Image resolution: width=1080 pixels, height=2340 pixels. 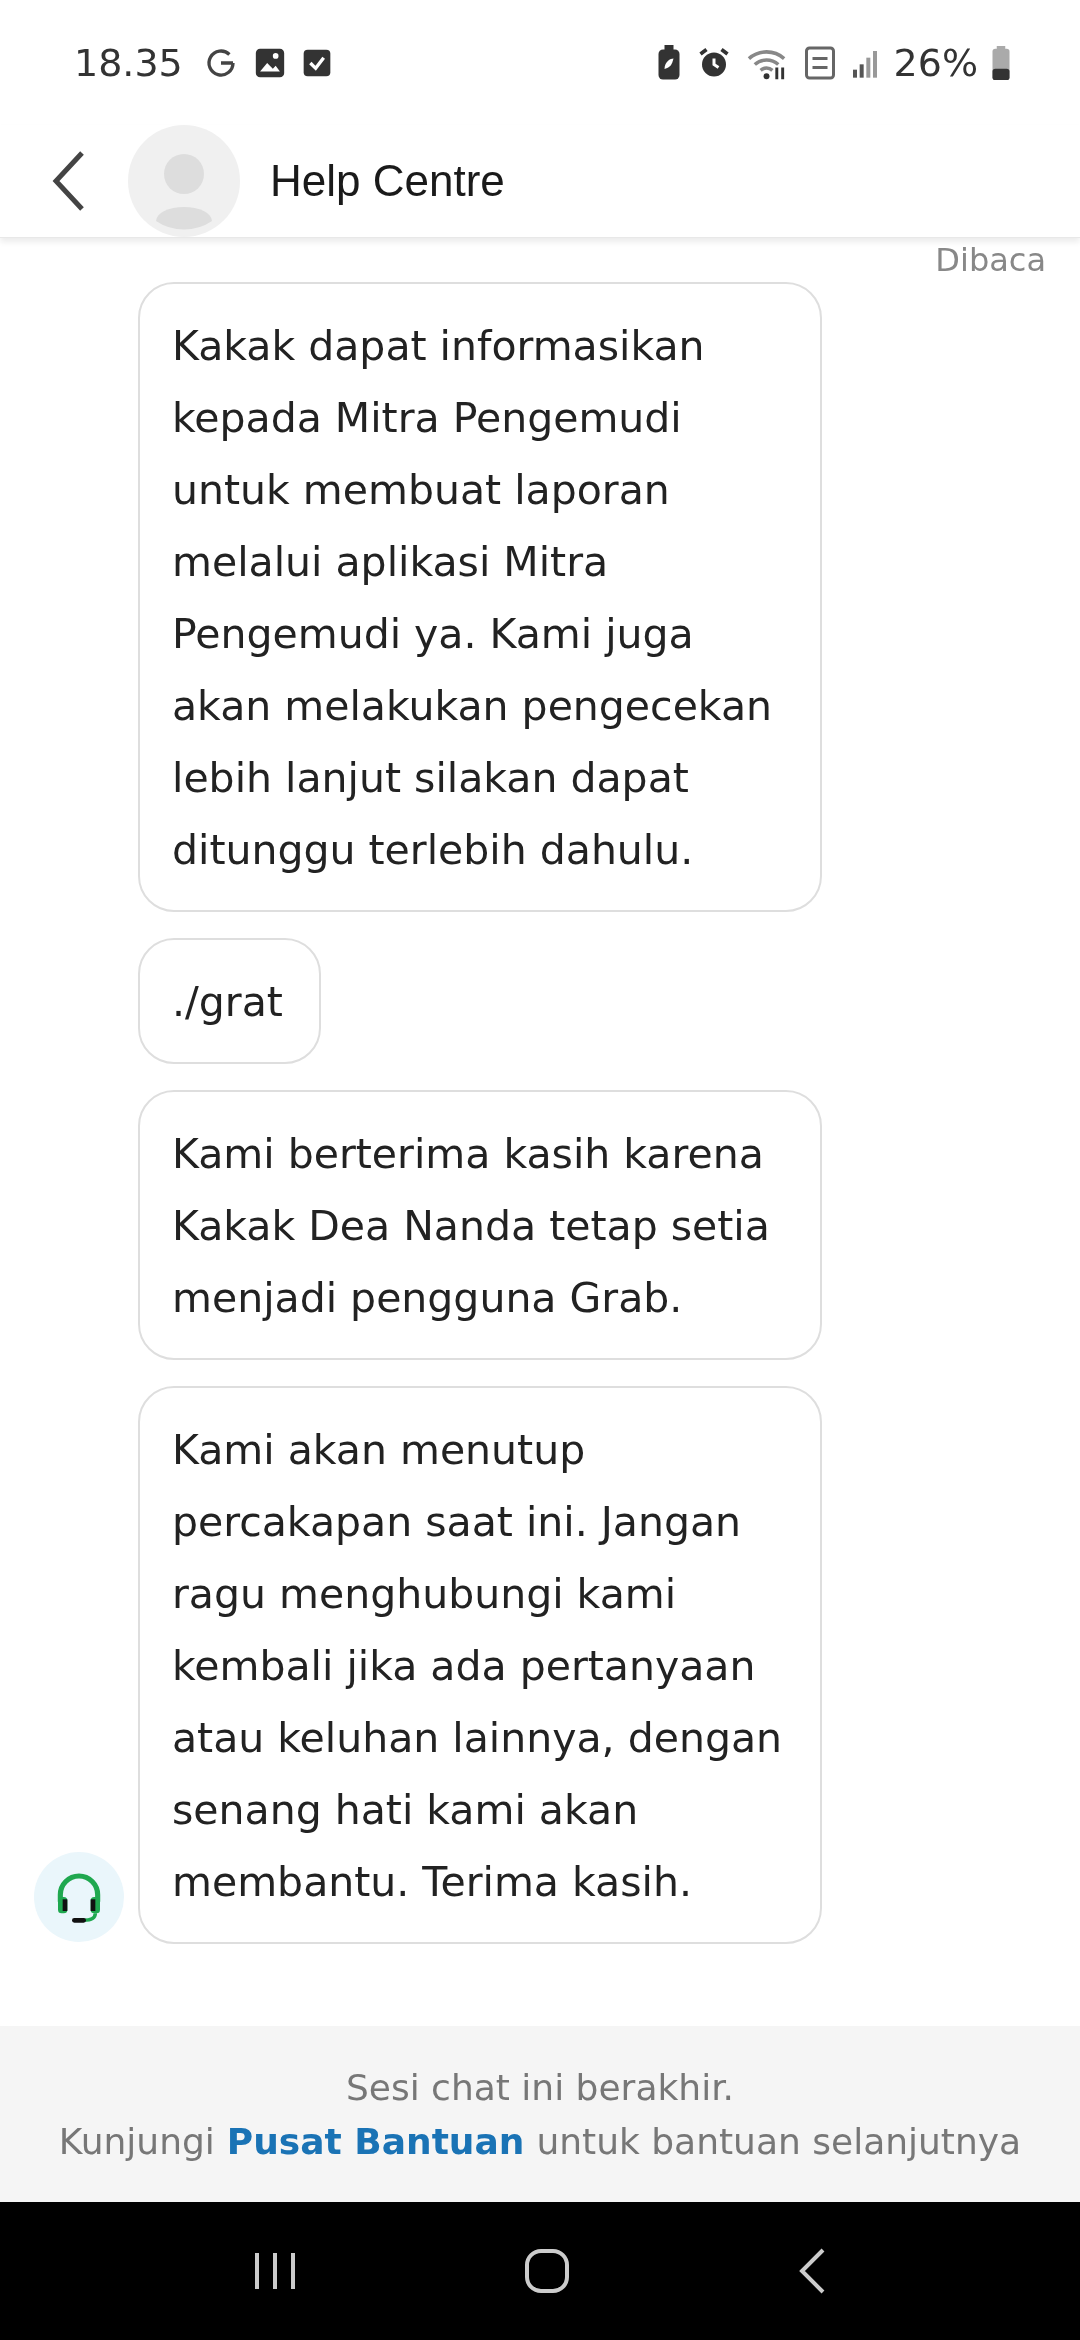 What do you see at coordinates (935, 62) in the screenshot?
I see `battery-percentage: 26%` at bounding box center [935, 62].